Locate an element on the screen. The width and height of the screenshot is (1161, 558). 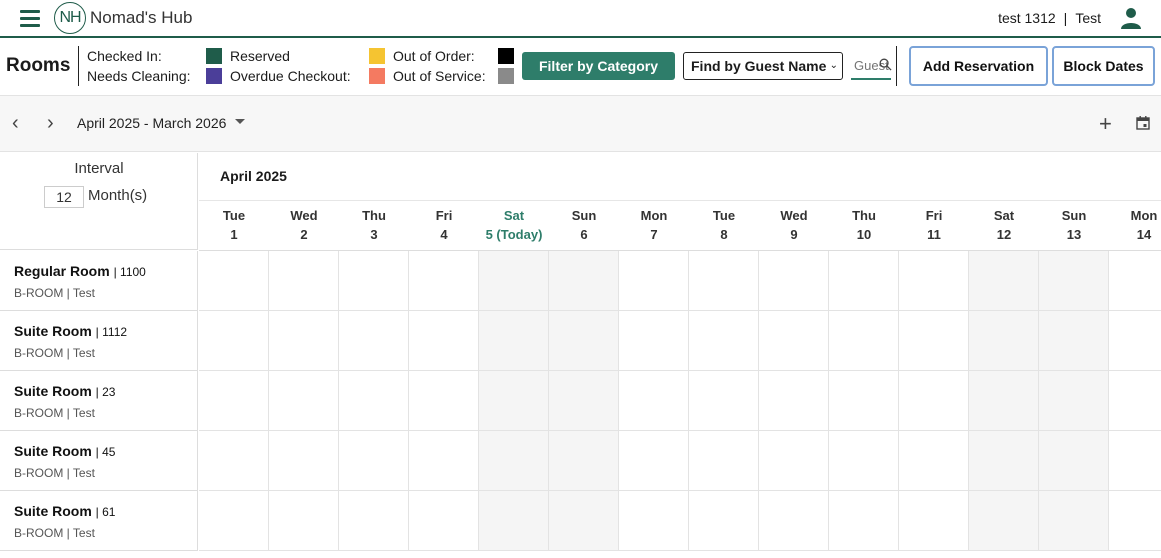
day-header: Fri 4 is located at coordinates (444, 226).